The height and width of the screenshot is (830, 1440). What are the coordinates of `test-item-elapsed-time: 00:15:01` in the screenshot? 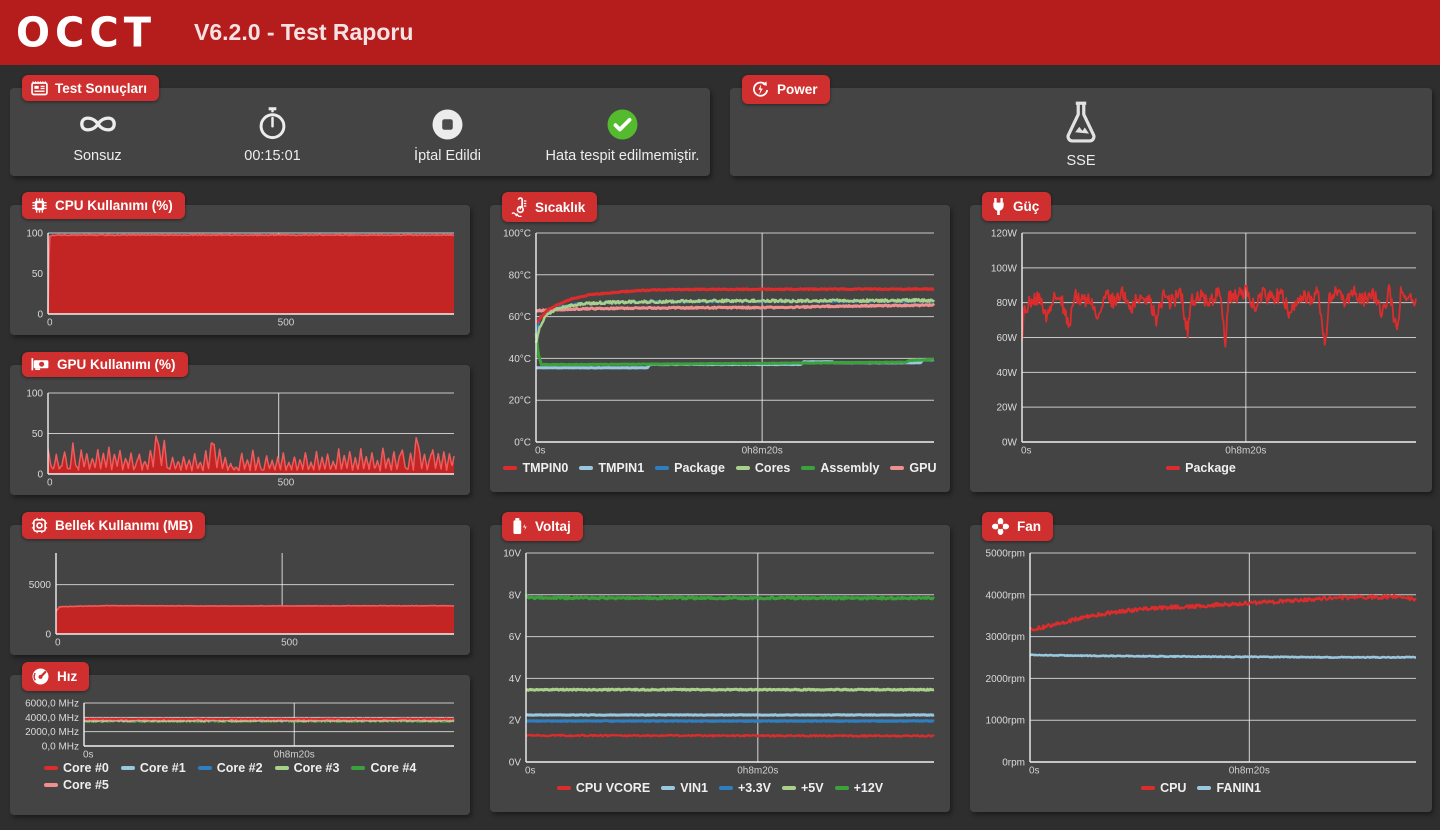 It's located at (272, 135).